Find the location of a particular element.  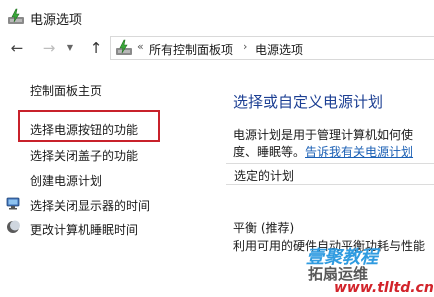

address-box: « 所有控制面板项 › 电源选项 is located at coordinates (272, 48).